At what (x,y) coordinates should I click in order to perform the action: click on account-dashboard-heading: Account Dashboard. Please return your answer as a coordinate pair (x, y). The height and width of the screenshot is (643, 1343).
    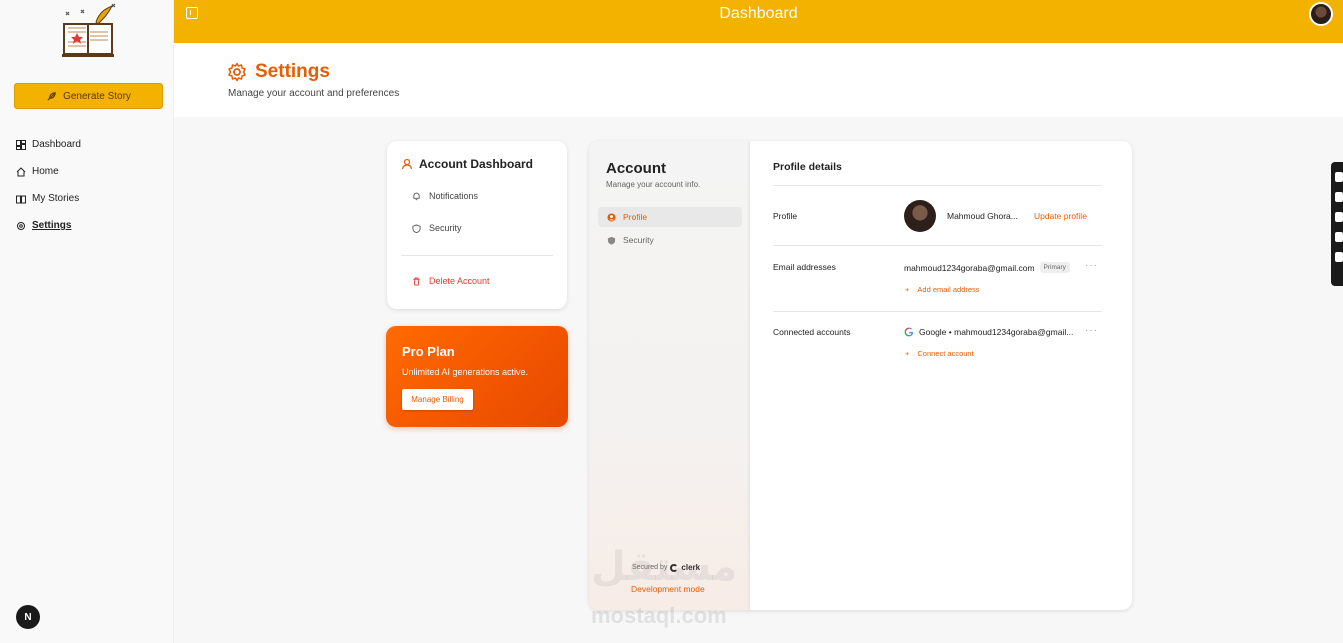
    Looking at the image, I should click on (467, 164).